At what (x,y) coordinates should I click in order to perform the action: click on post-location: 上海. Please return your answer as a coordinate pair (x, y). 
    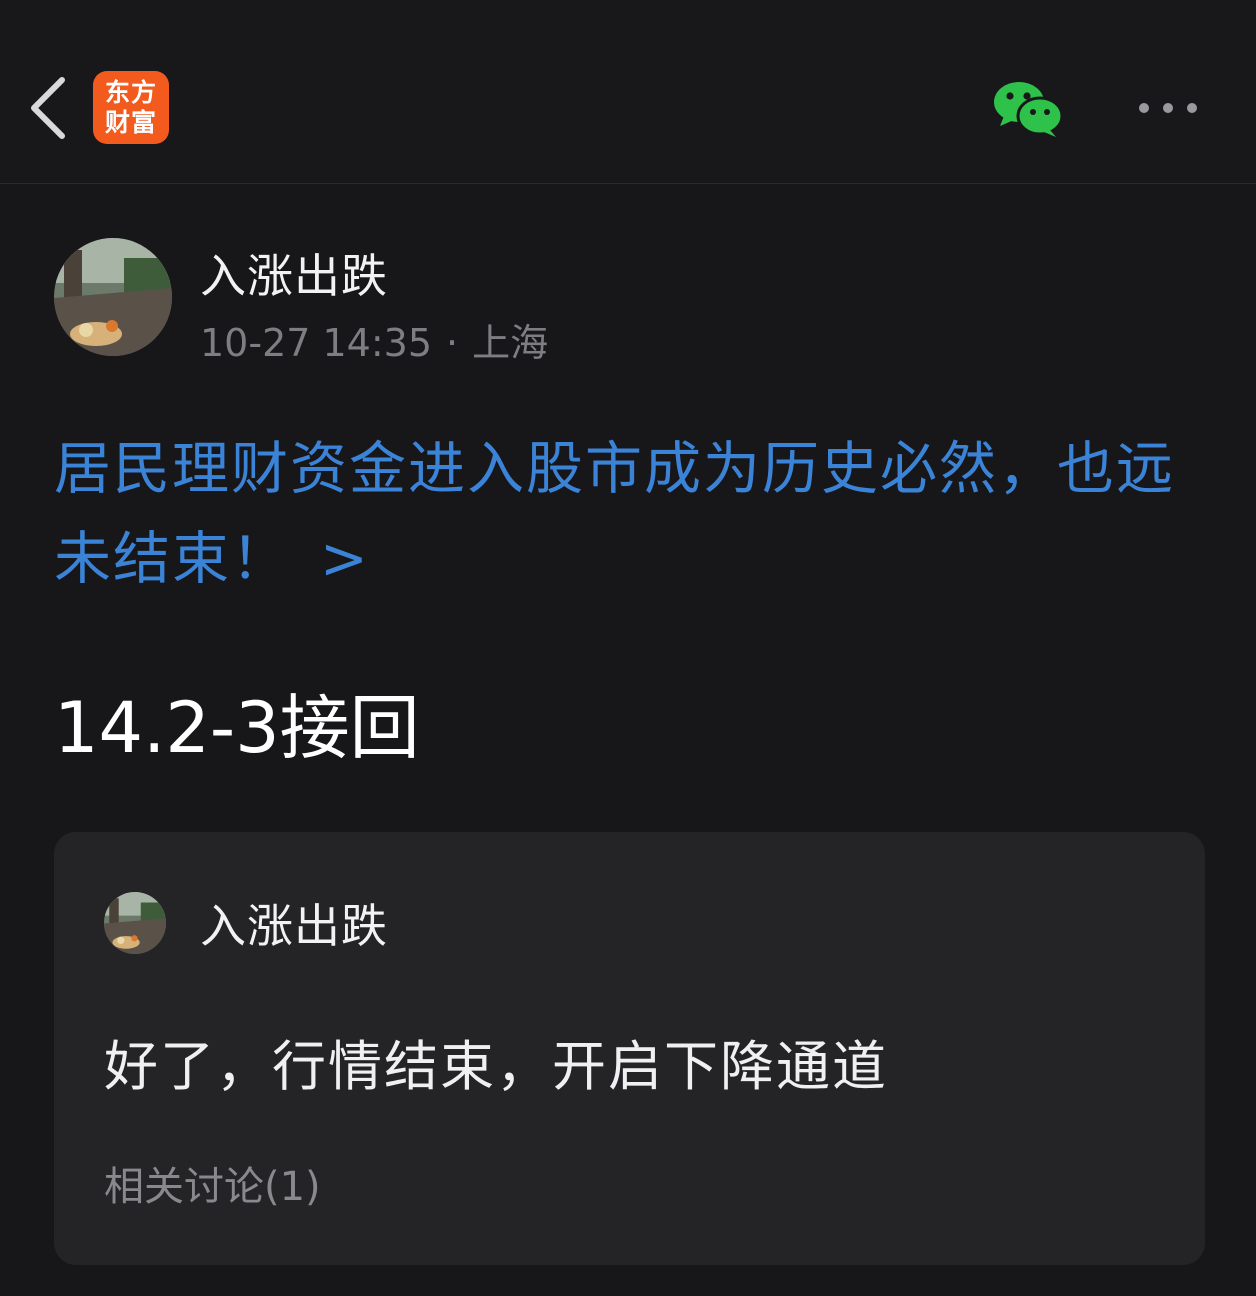
    Looking at the image, I should click on (510, 343).